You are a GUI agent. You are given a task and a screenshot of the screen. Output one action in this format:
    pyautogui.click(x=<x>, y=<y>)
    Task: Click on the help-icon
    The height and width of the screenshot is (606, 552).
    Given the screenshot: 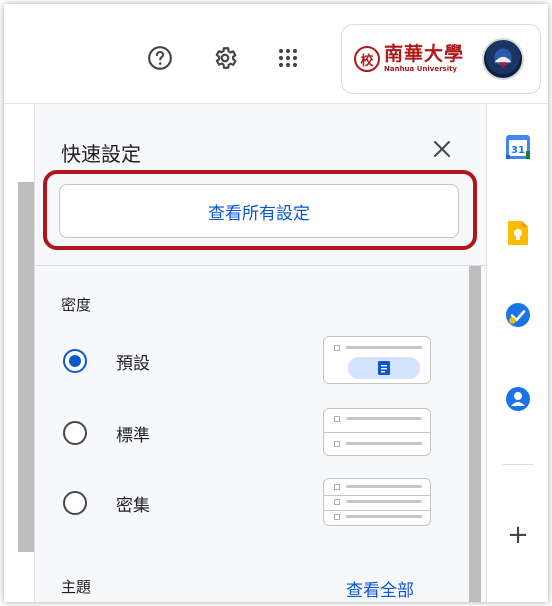 What is the action you would take?
    pyautogui.click(x=160, y=58)
    